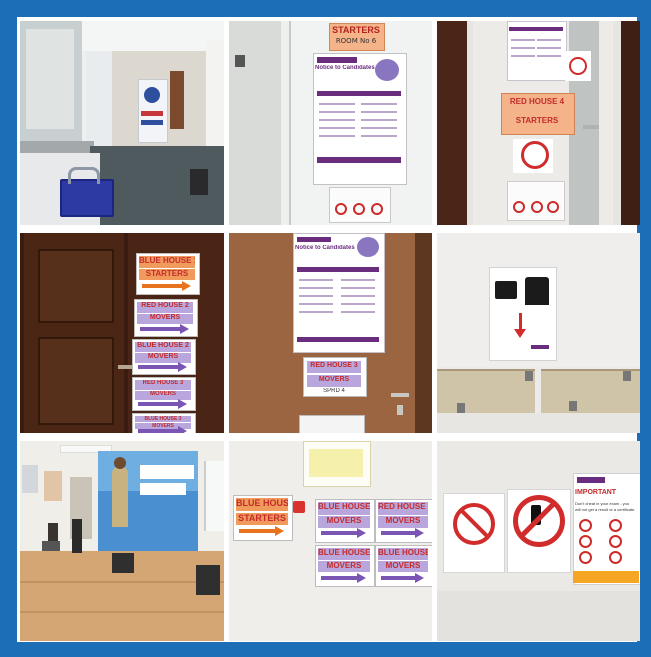  Describe the element at coordinates (50, 79) in the screenshot. I see `window-pane` at that location.